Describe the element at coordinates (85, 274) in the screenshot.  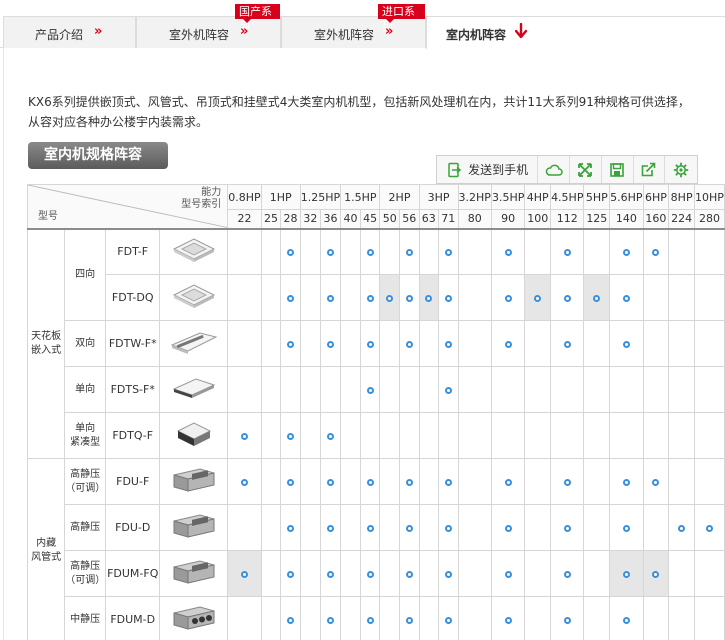
I see `subtype-cell: 四向` at that location.